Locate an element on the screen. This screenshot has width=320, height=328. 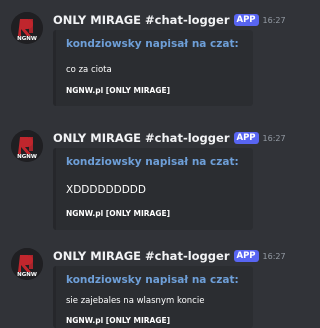
embed-description: XDDDDDDDDD is located at coordinates (106, 190).